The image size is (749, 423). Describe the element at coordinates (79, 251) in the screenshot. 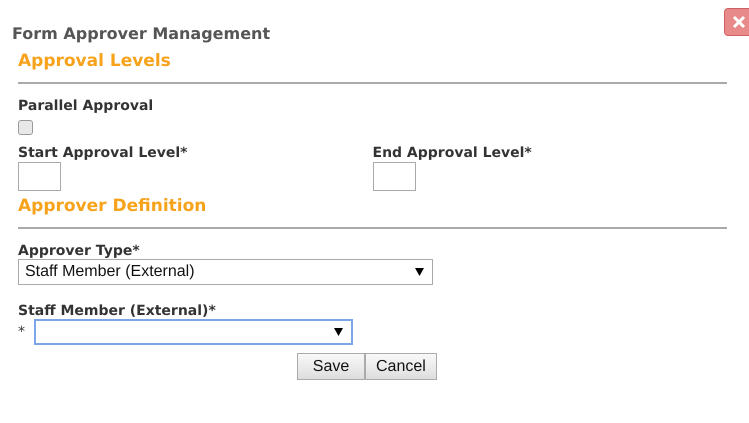

I see `field-label: Approver Type*` at that location.